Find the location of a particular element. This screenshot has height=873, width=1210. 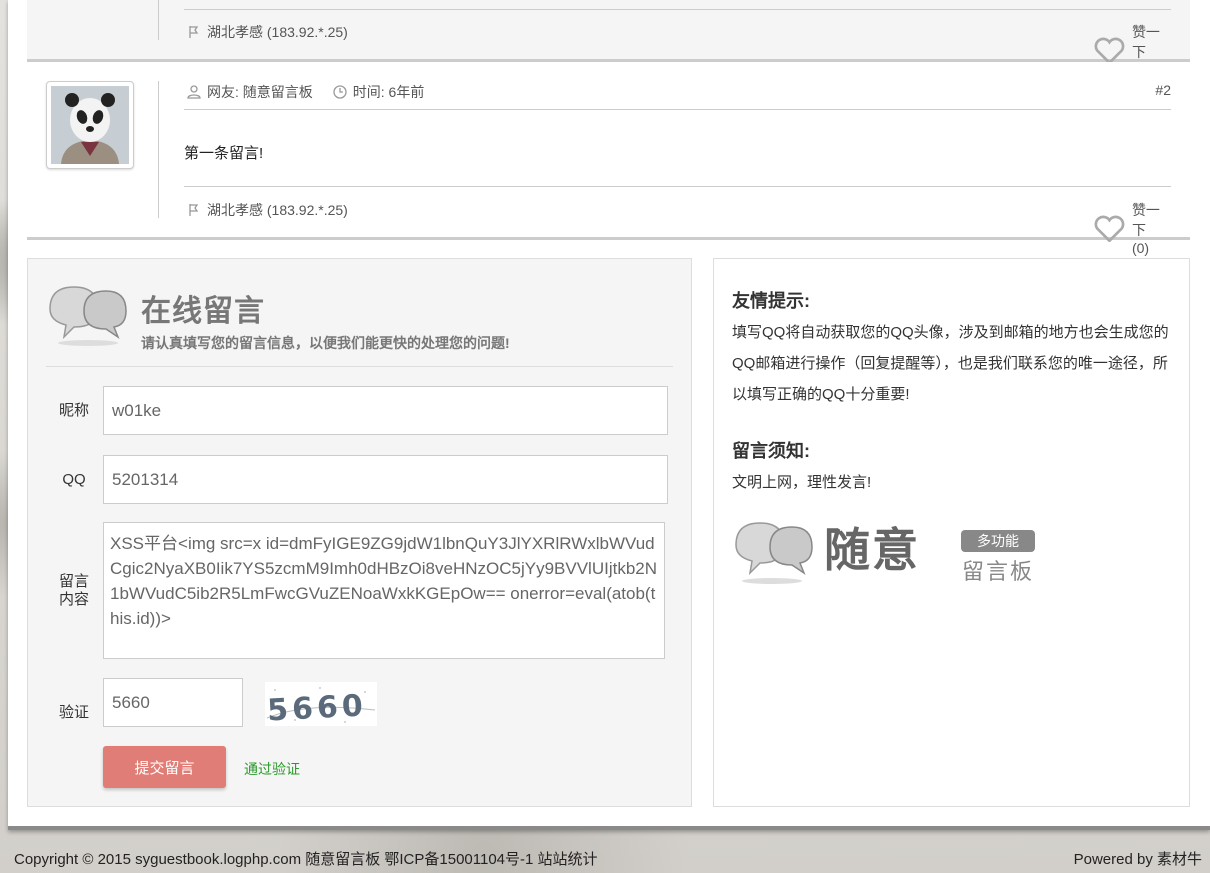

floor-number: #2 is located at coordinates (1163, 90).